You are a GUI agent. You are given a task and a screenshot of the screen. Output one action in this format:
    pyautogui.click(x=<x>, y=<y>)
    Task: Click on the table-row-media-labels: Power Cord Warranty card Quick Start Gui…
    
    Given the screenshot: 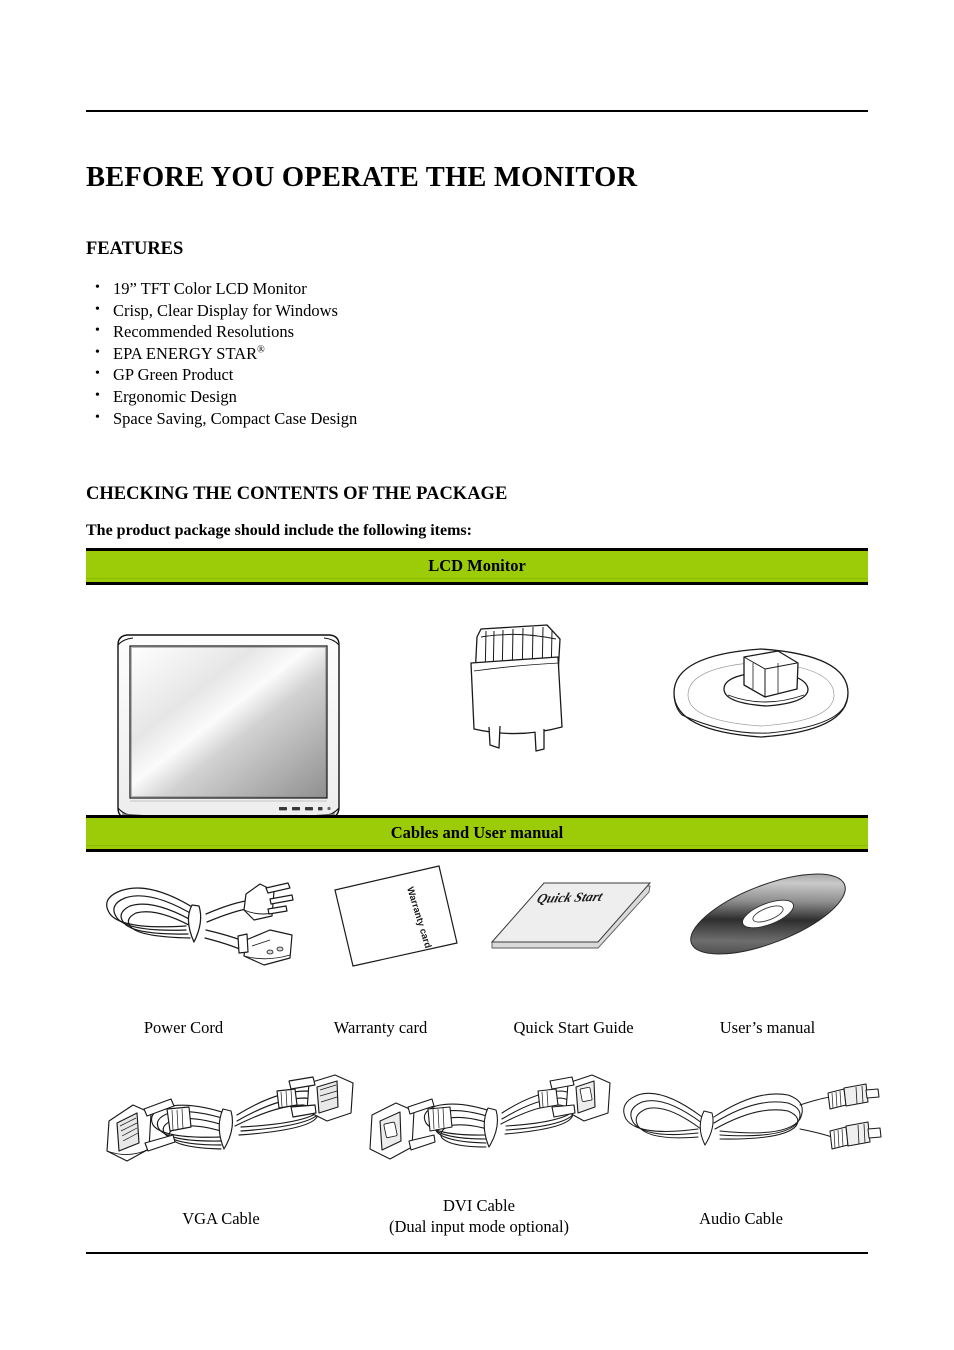 What is the action you would take?
    pyautogui.click(x=477, y=1041)
    